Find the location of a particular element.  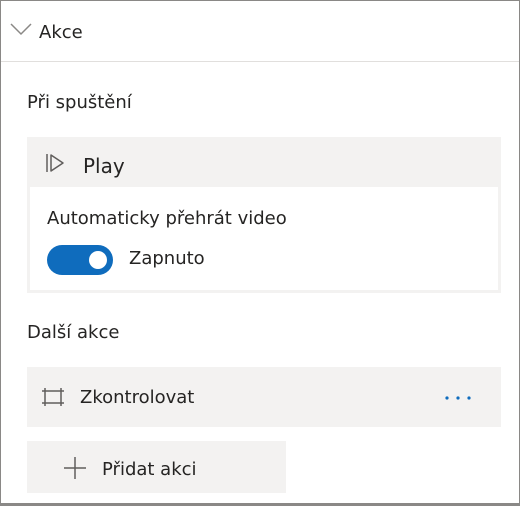

add-action-button: Přidat akci is located at coordinates (156, 467).